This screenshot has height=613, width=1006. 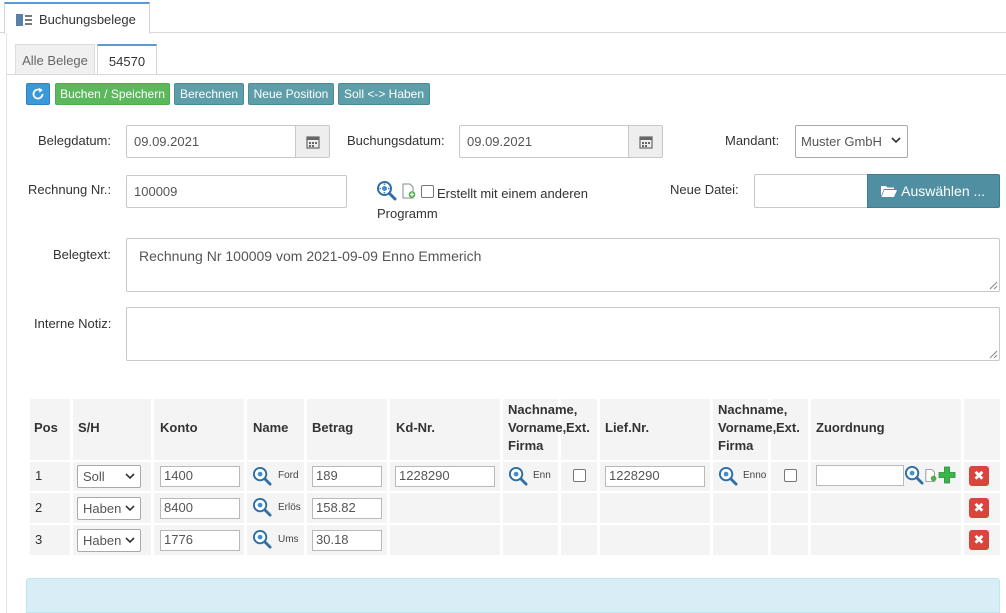 What do you see at coordinates (513, 193) in the screenshot?
I see `external-program-label: Erstellt mit einem anderen` at bounding box center [513, 193].